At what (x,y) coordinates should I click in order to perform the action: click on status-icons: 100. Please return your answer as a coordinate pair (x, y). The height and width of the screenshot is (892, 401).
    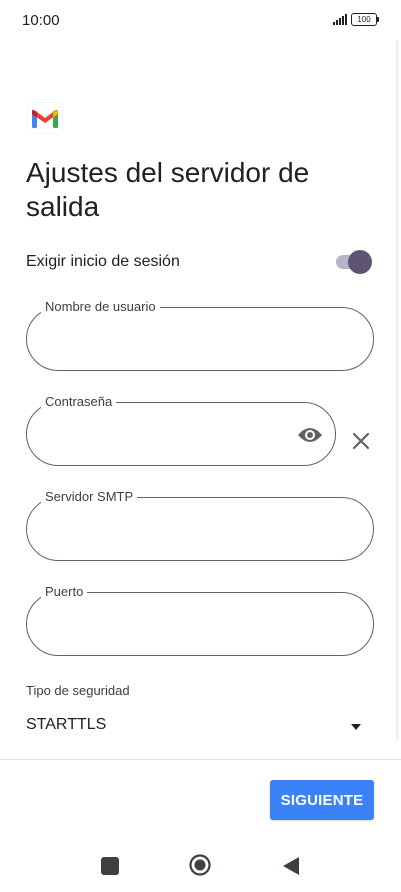
    Looking at the image, I should click on (356, 19).